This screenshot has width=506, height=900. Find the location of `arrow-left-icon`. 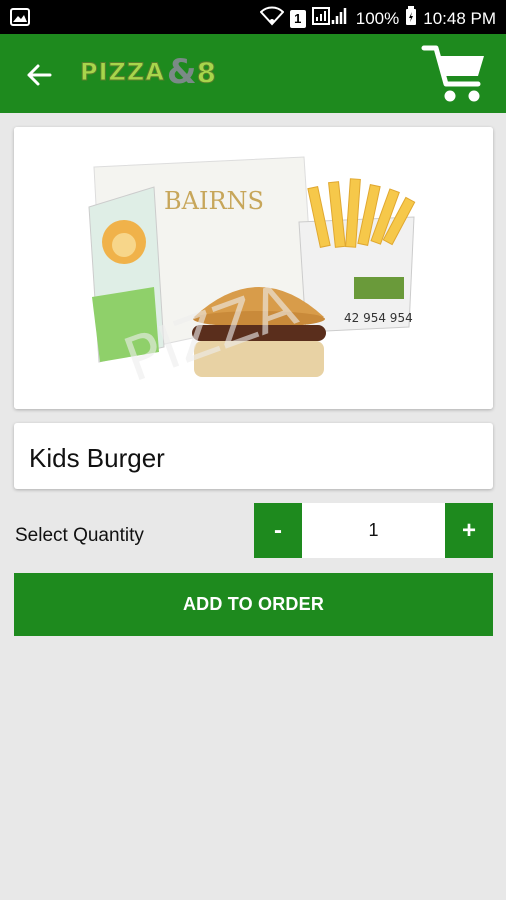

arrow-left-icon is located at coordinates (39, 75).